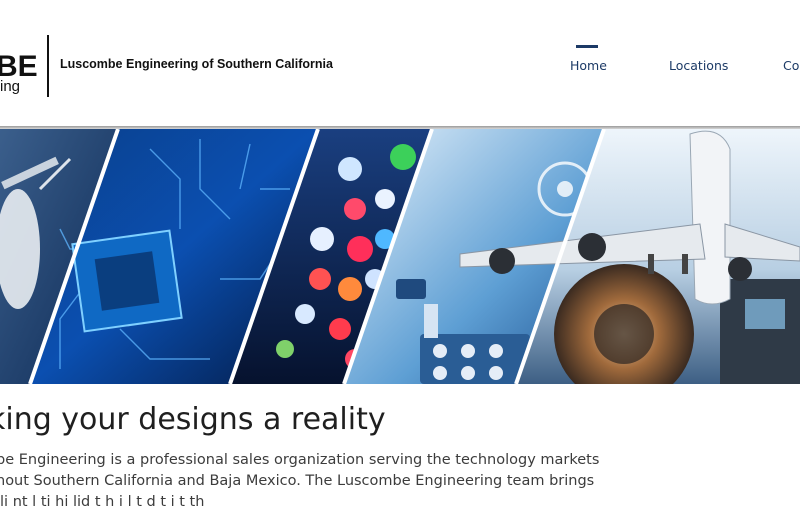  Describe the element at coordinates (193, 419) in the screenshot. I see `page-headline: king your designs a reality` at that location.